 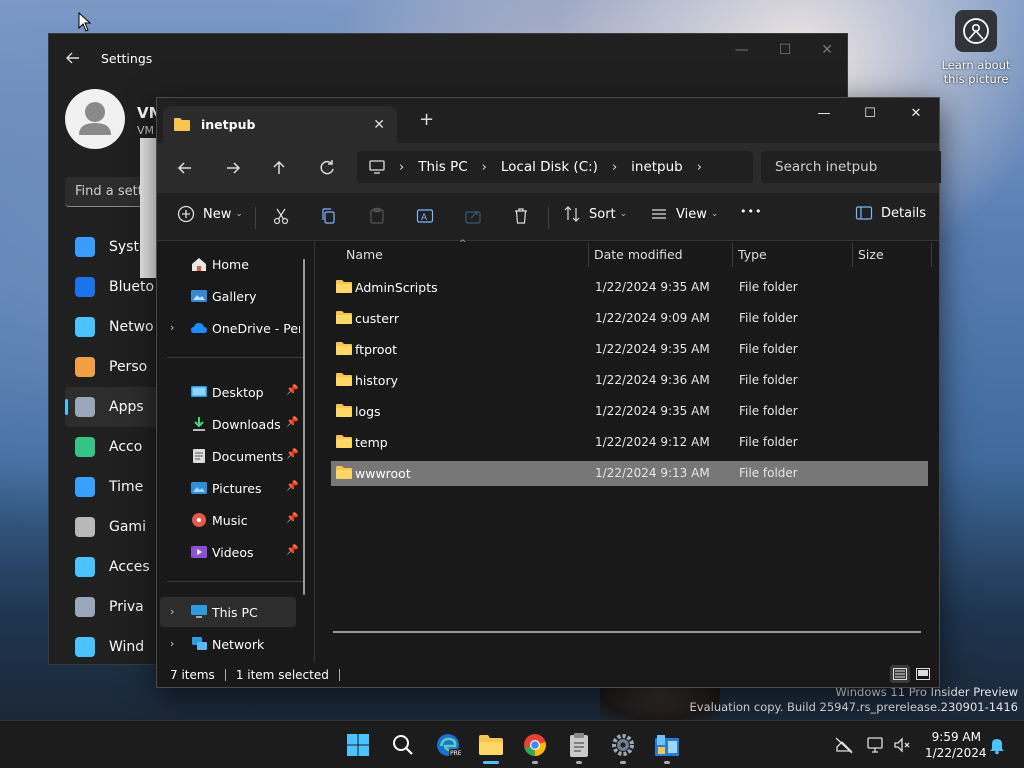 What do you see at coordinates (521, 216) in the screenshot?
I see `delete-icon` at bounding box center [521, 216].